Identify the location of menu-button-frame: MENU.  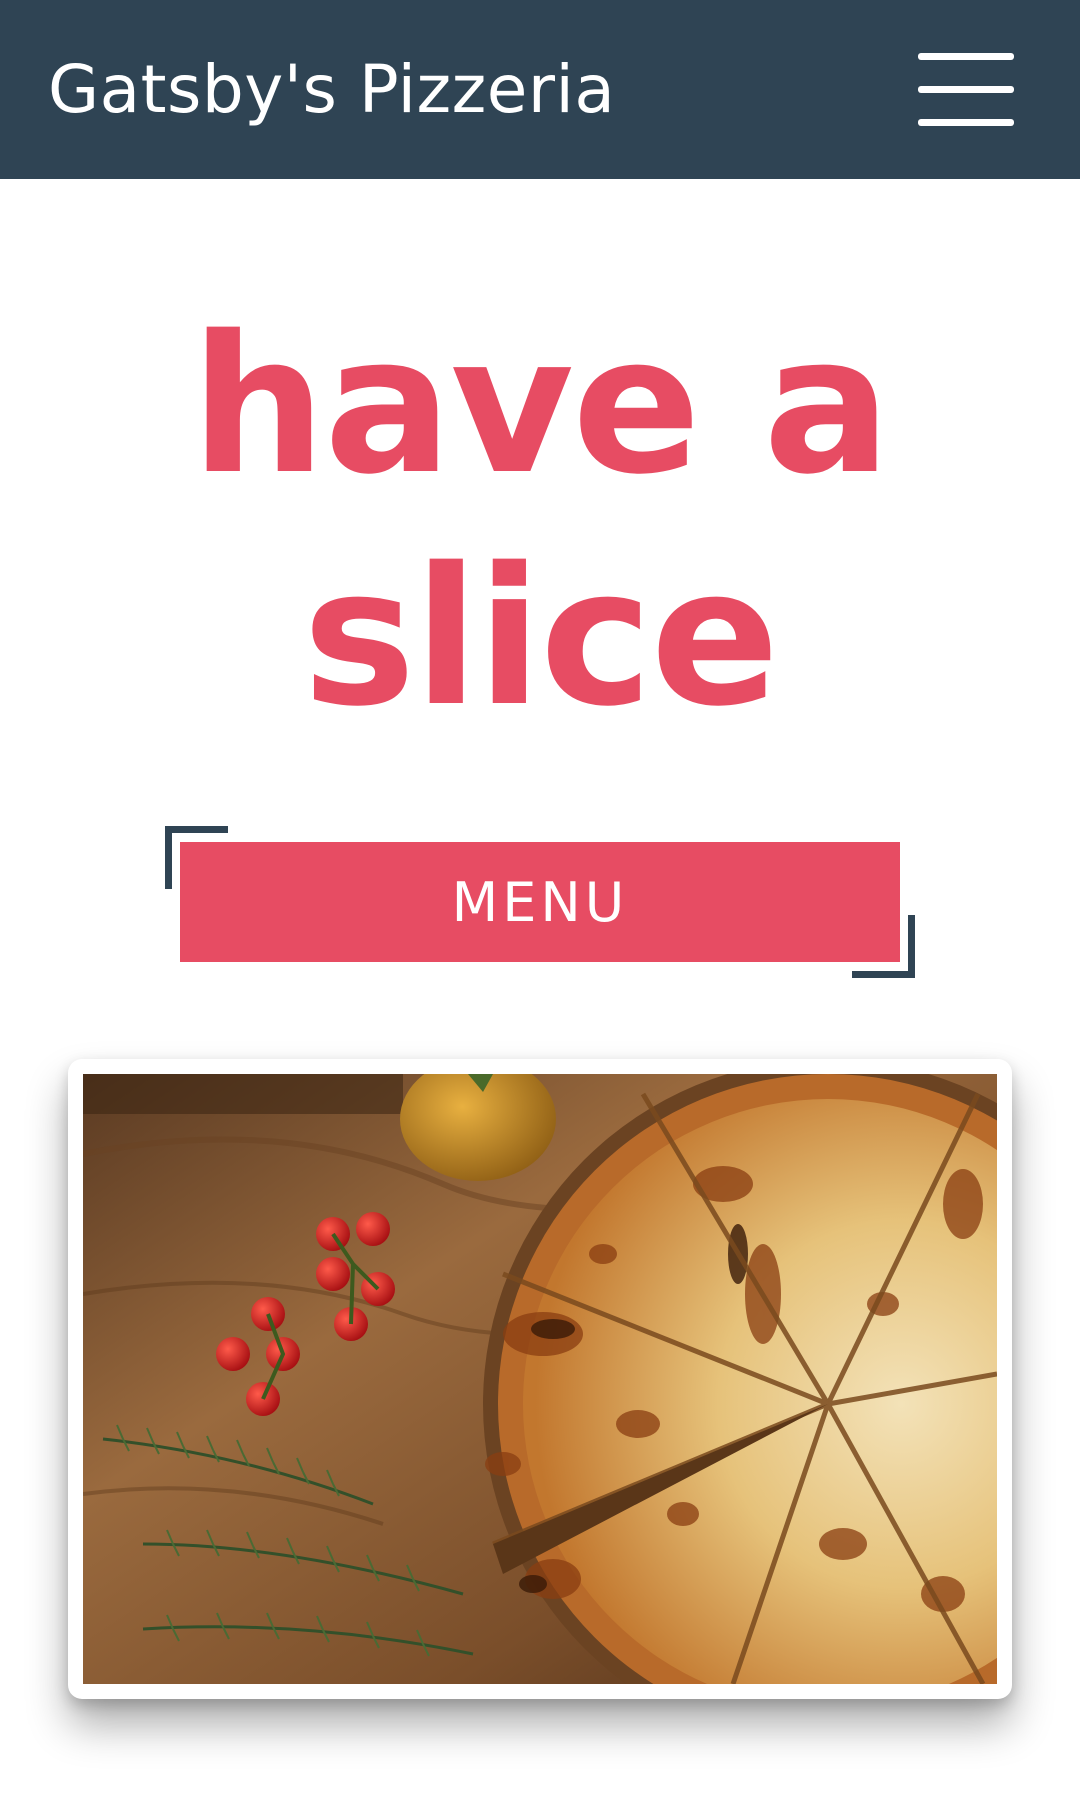
(540, 902).